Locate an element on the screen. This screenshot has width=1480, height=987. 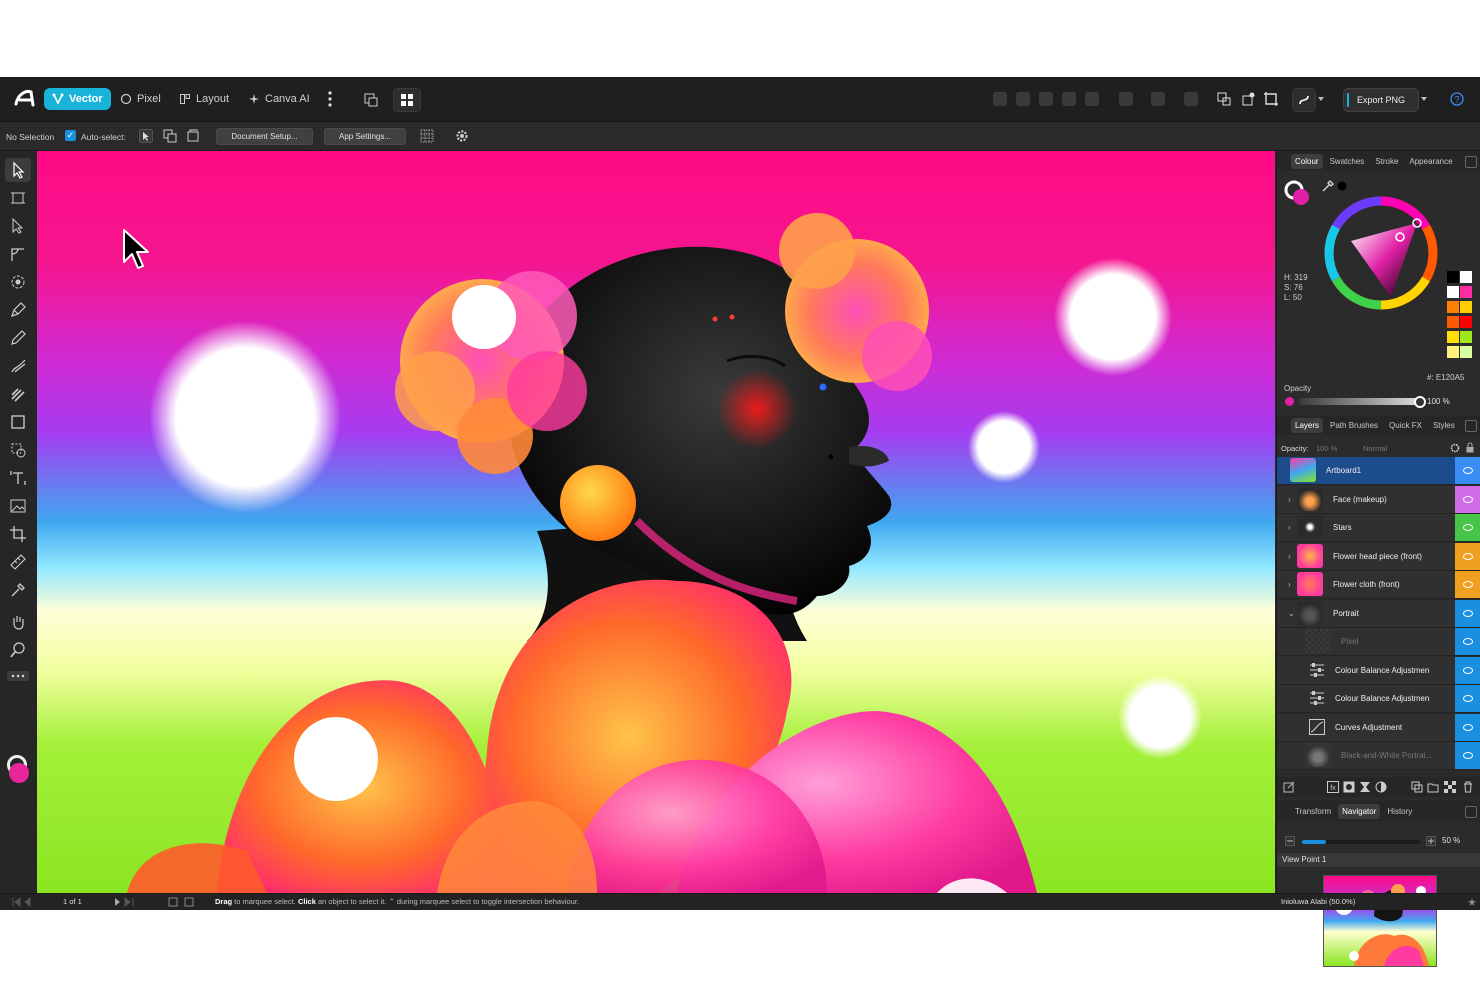
hex-value: #: E120A5 is located at coordinates (1445, 377).